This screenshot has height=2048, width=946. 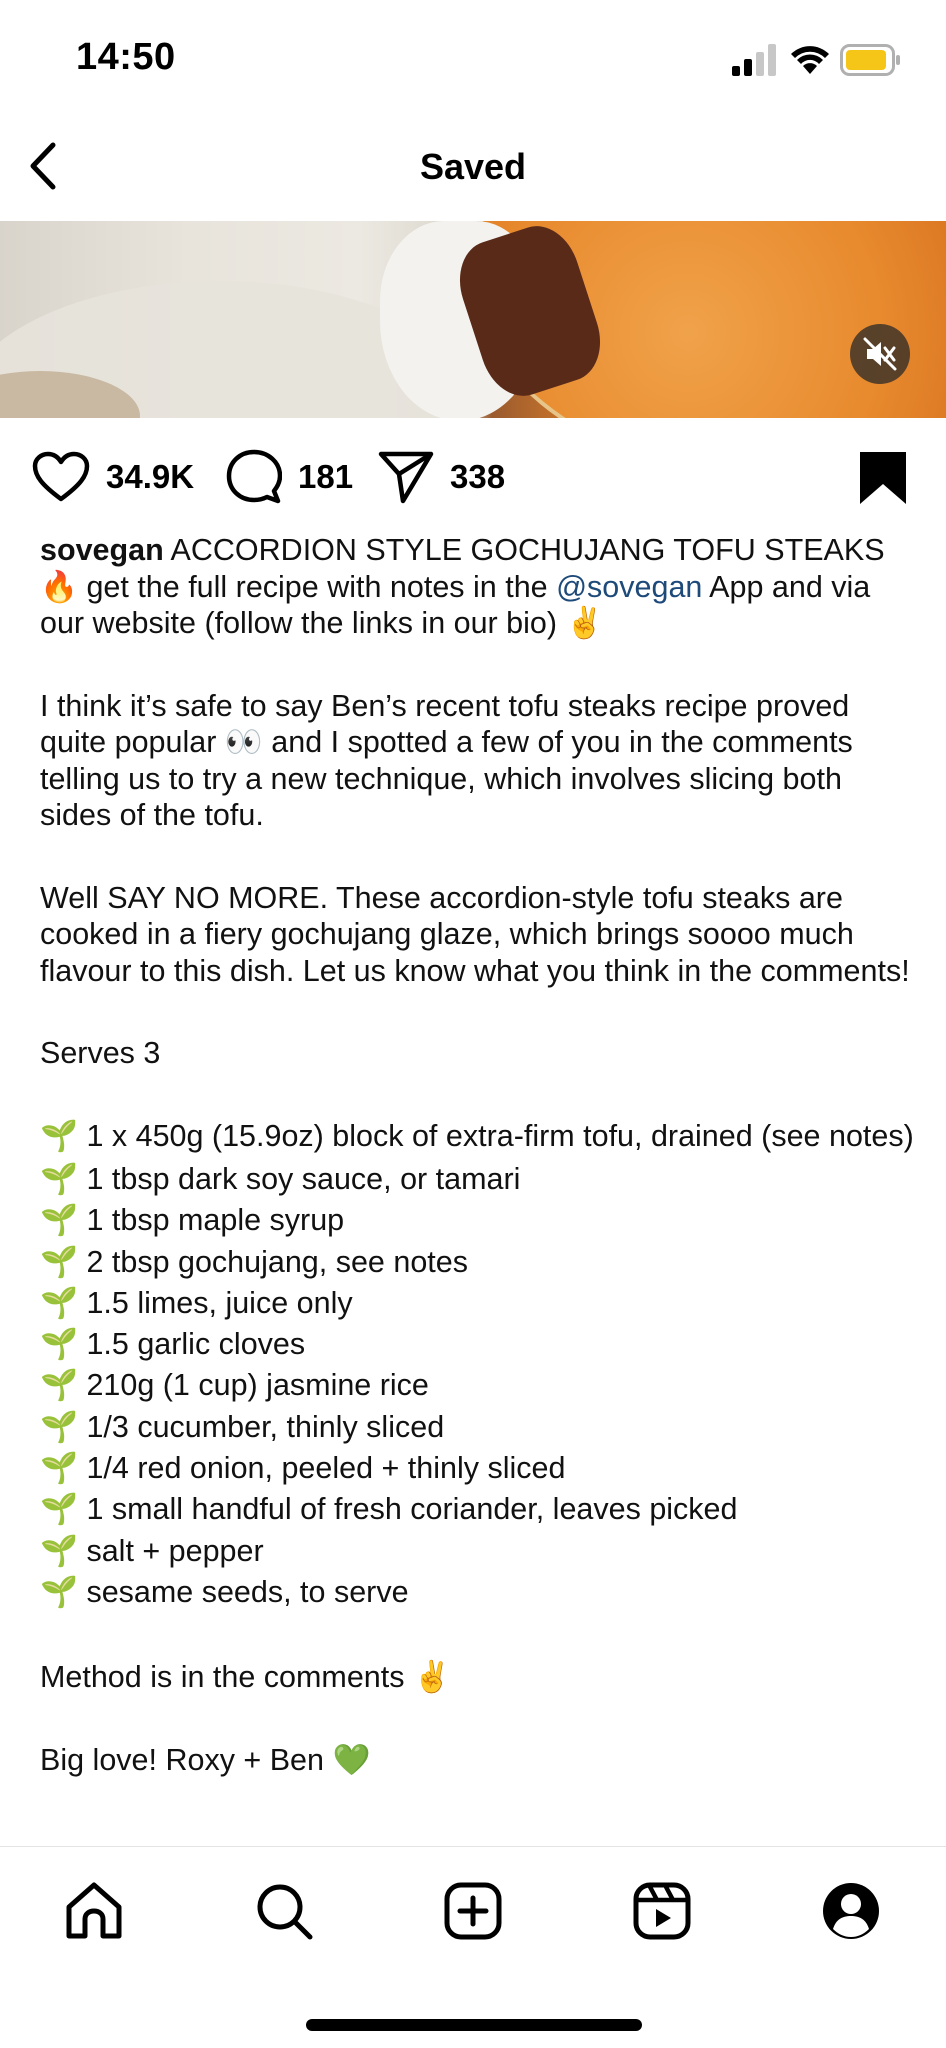 I want to click on reels-icon, so click(x=662, y=1911).